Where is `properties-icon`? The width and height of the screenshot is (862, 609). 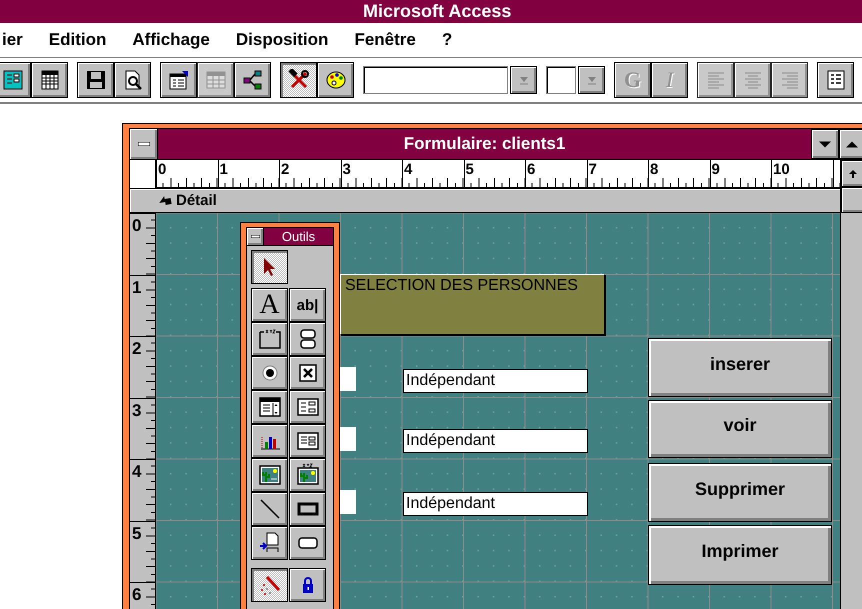
properties-icon is located at coordinates (179, 80).